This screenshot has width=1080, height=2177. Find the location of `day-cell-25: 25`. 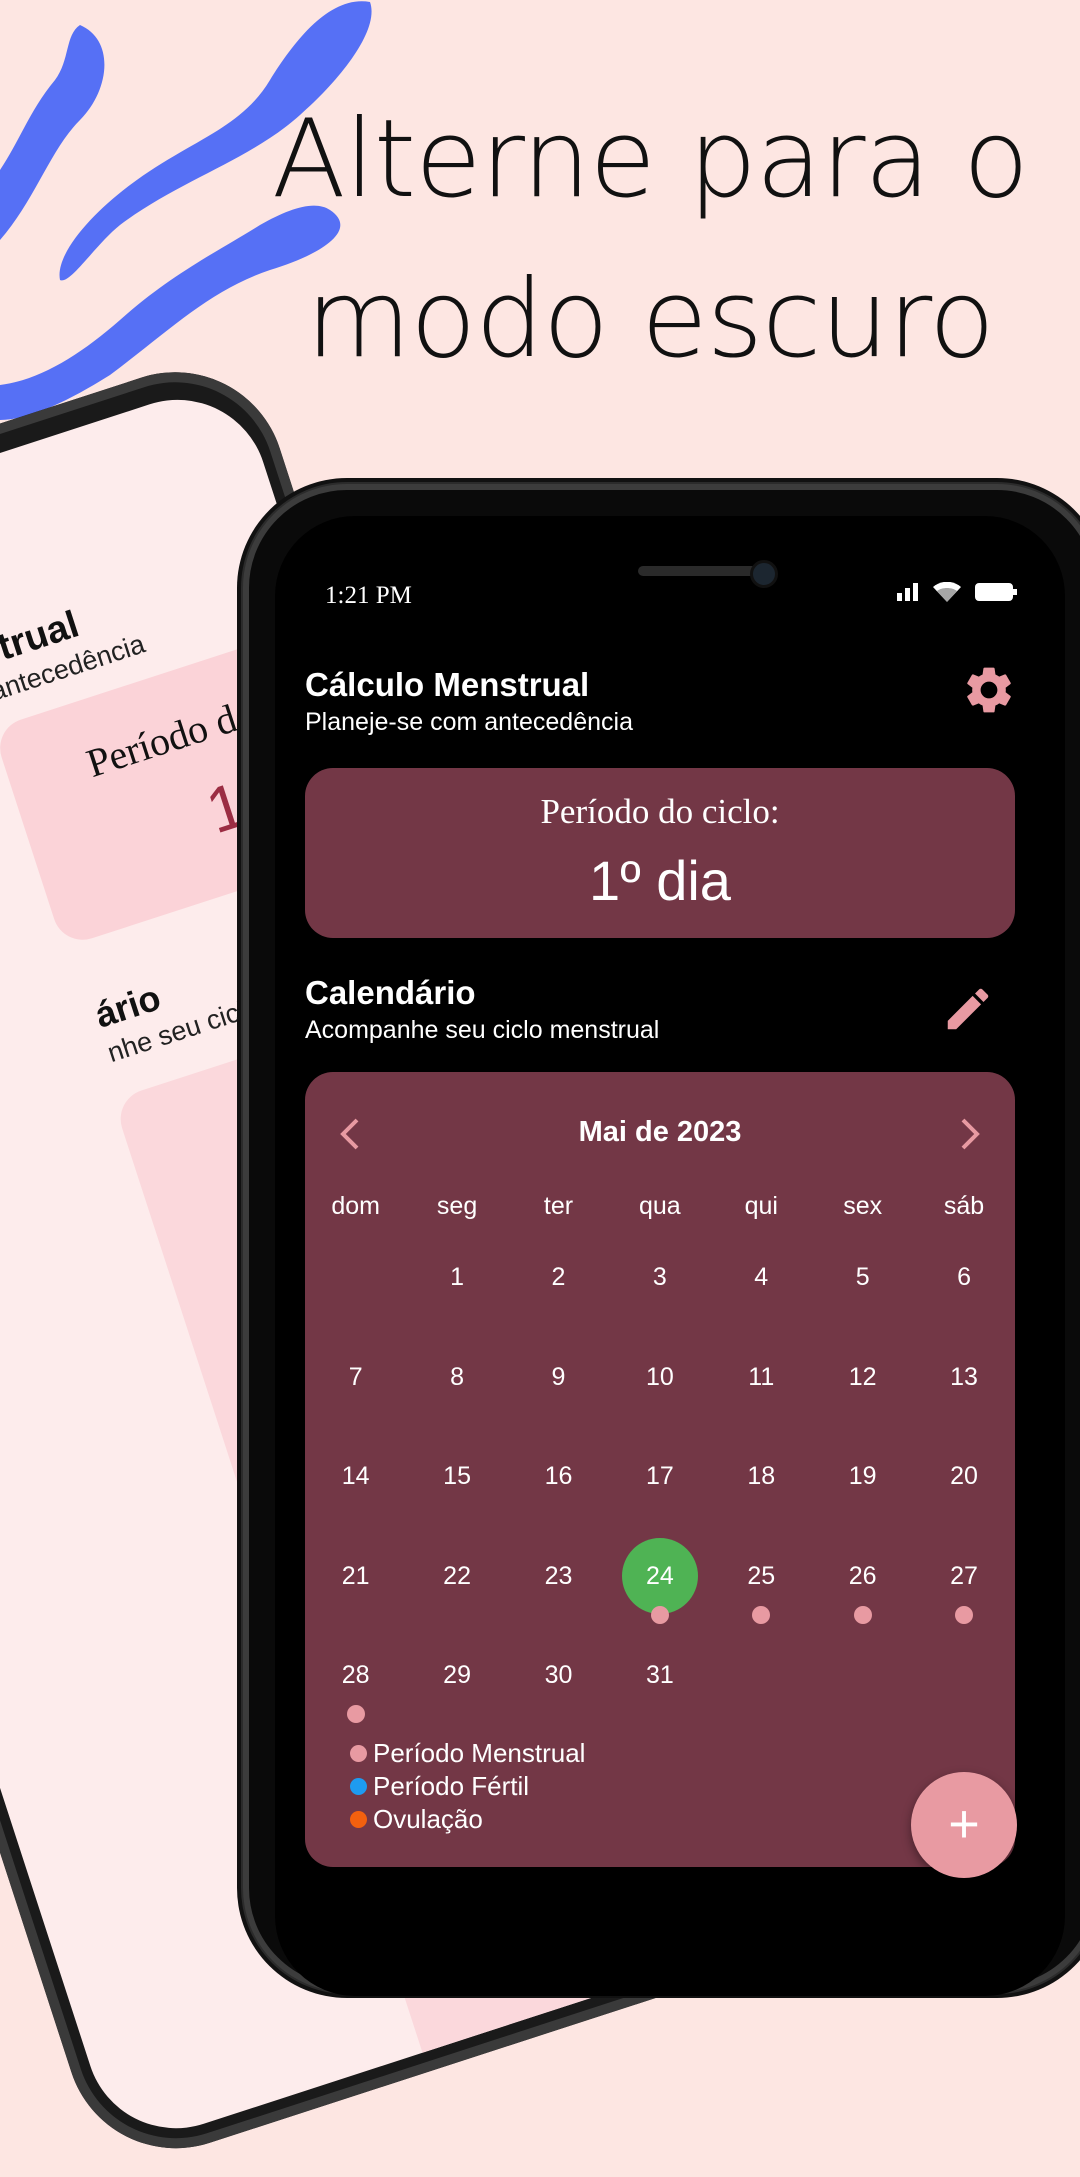

day-cell-25: 25 is located at coordinates (761, 1606).